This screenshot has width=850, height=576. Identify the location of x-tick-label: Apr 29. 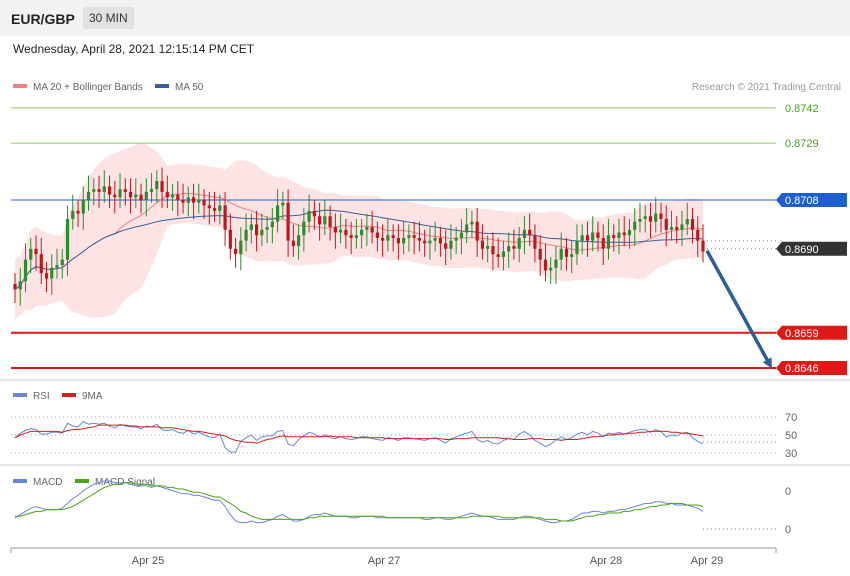
(707, 561).